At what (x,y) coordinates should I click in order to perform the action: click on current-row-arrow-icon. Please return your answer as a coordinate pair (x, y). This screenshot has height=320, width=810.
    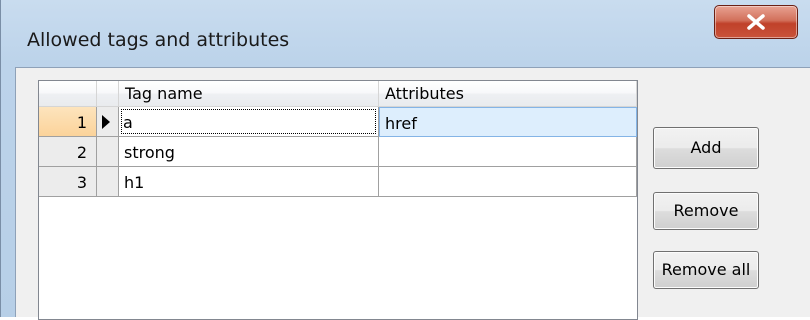
    Looking at the image, I should click on (106, 122).